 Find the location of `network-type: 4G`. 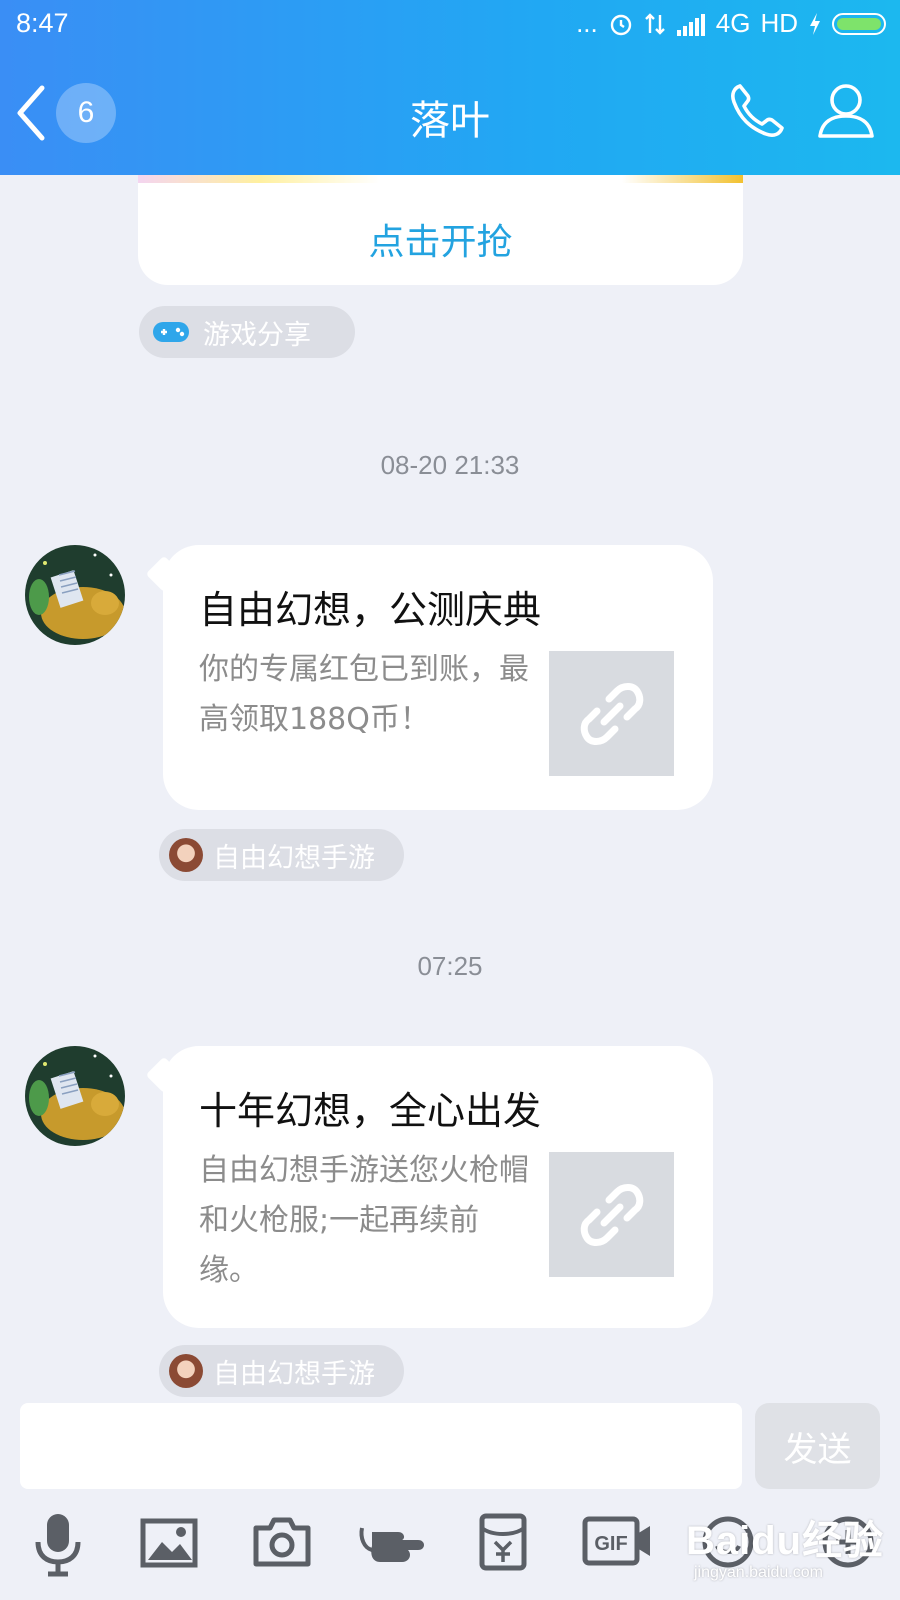

network-type: 4G is located at coordinates (733, 23).